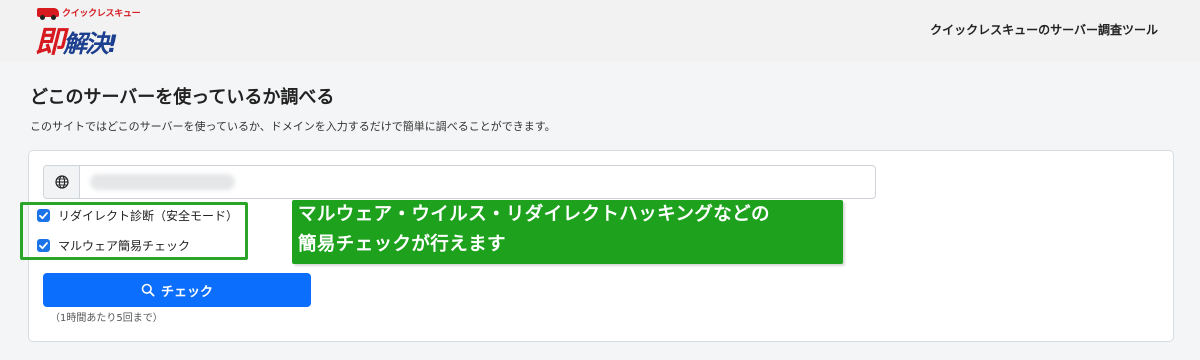 The image size is (1200, 360). What do you see at coordinates (148, 215) in the screenshot?
I see `option-label-redirect: リダイレクト診断（安全モード）` at bounding box center [148, 215].